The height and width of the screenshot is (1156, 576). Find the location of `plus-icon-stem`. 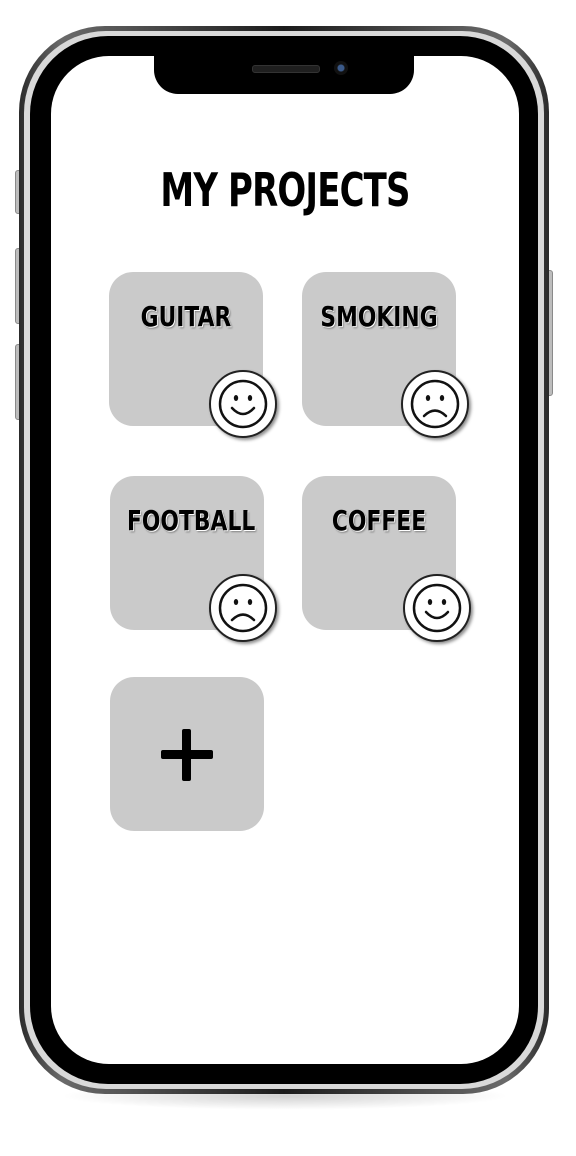

plus-icon-stem is located at coordinates (186, 755).